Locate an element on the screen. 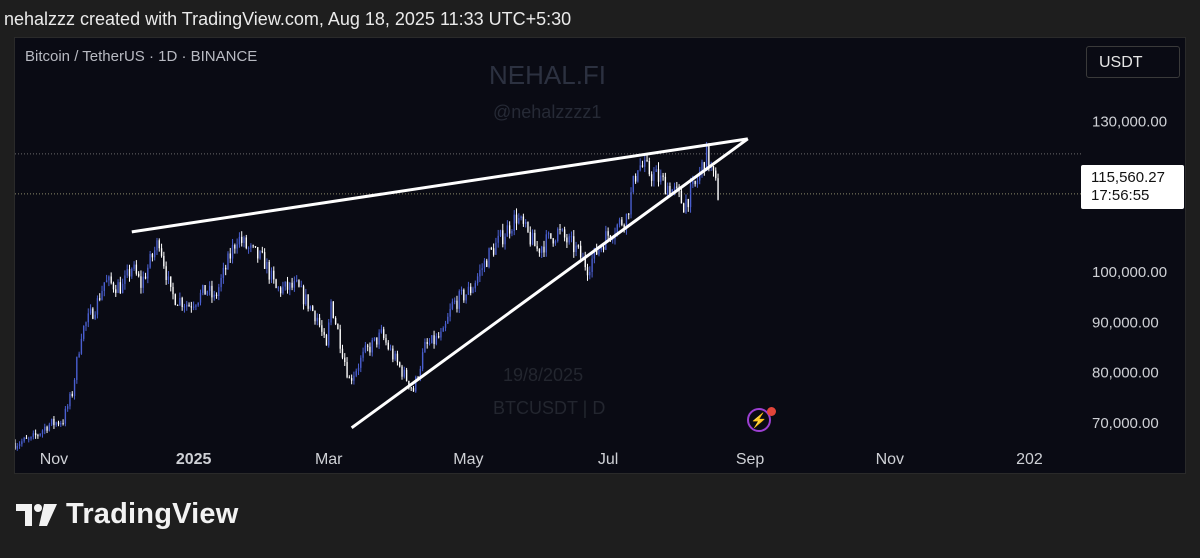 This screenshot has height=558, width=1200. symbol-title: Bitcoin / TetherUS · 1D · BINANCE is located at coordinates (141, 56).